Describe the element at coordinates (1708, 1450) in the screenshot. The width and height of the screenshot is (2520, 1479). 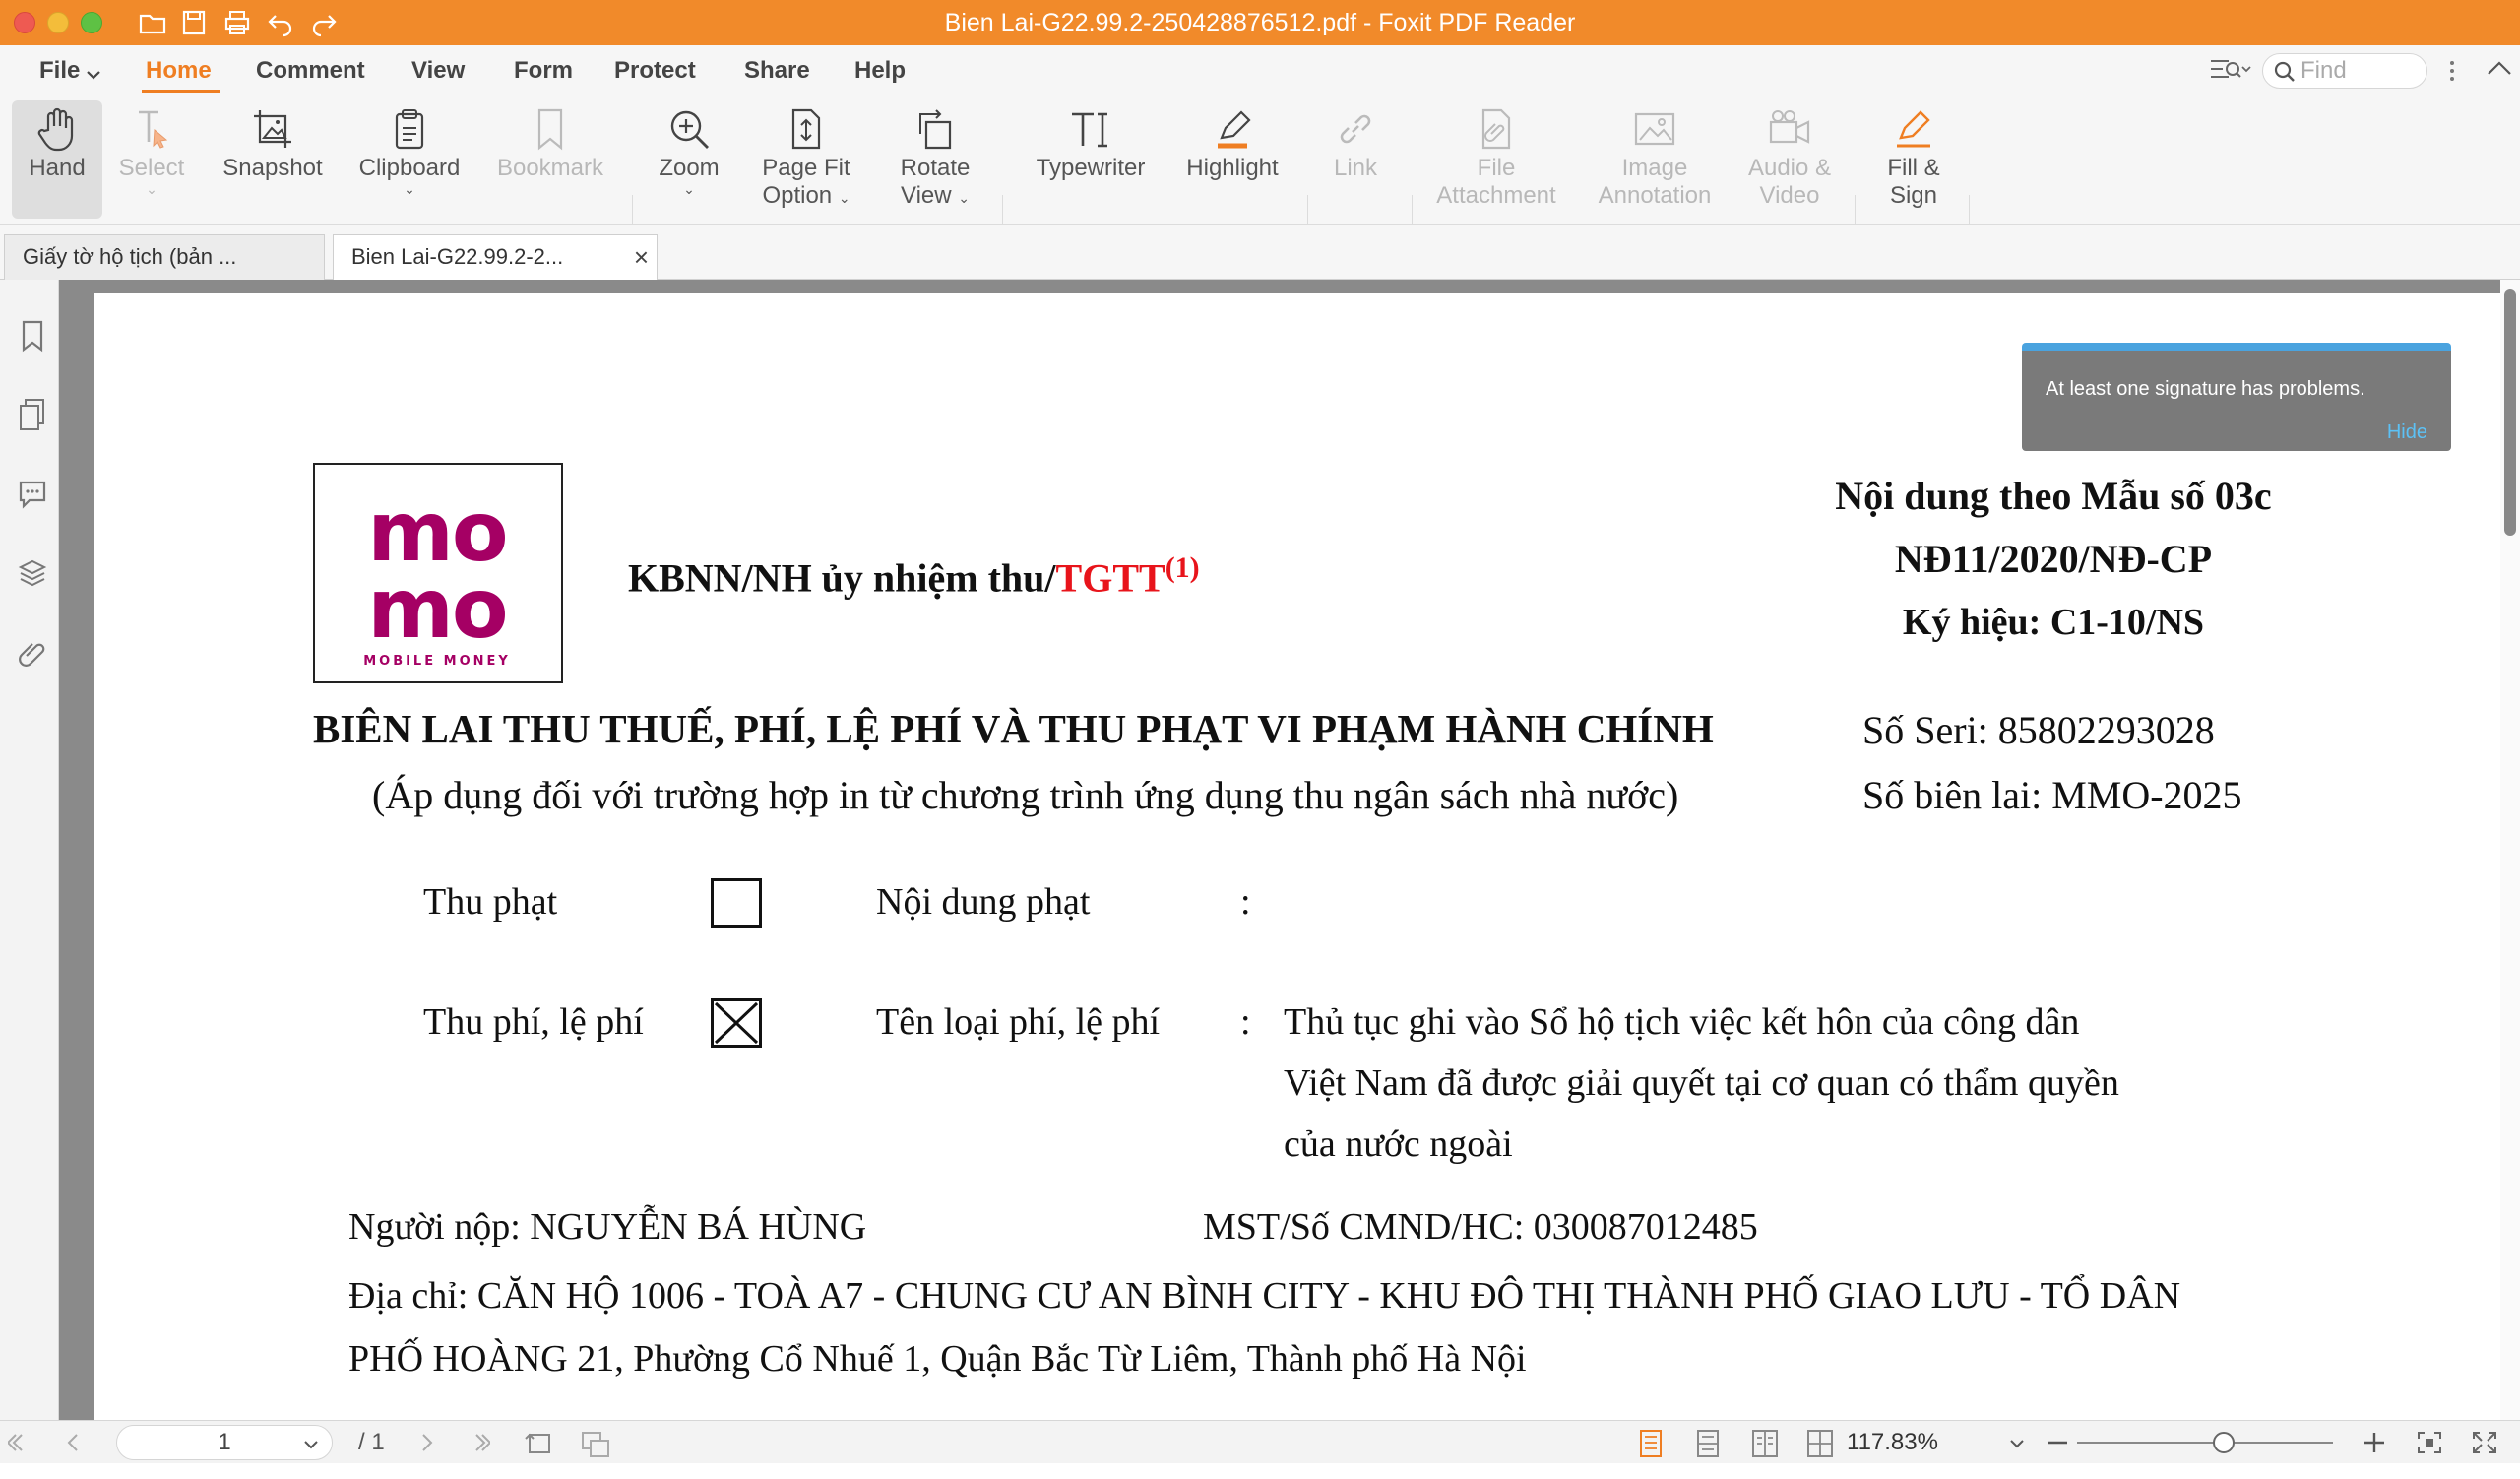
I see `continuous-view-icon` at that location.